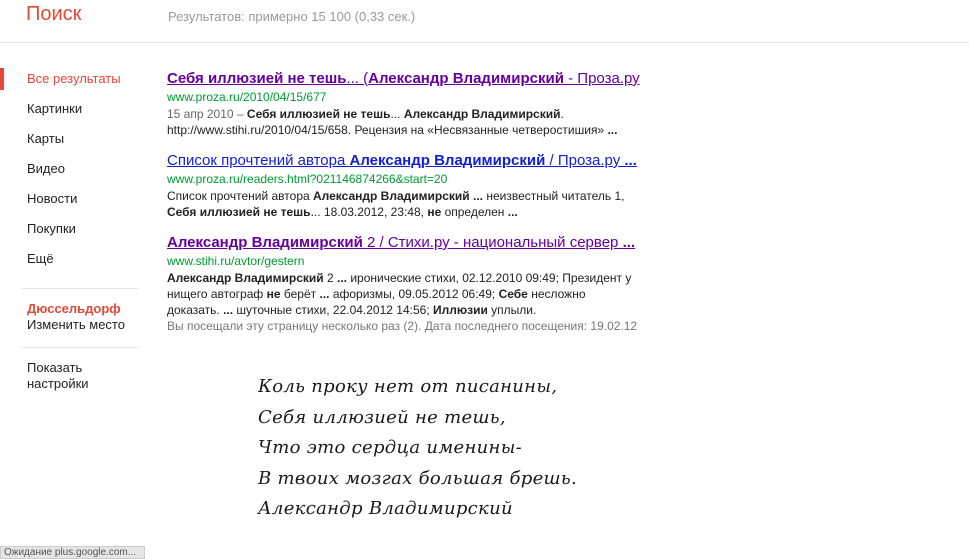 The height and width of the screenshot is (559, 969). What do you see at coordinates (72, 109) in the screenshot?
I see `sidebar-item-images: Картинки` at bounding box center [72, 109].